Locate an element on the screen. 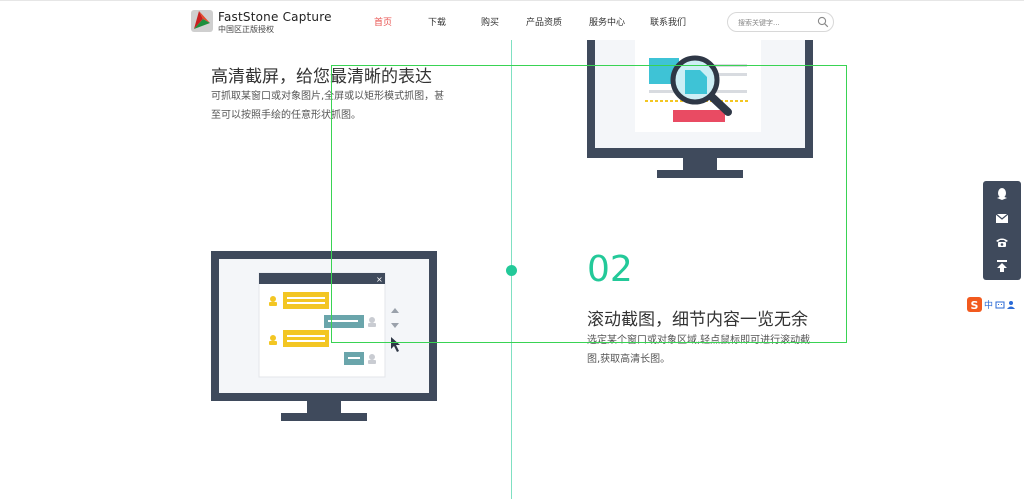 This screenshot has width=1024, height=499. back-to-top-icon is located at coordinates (1002, 266).